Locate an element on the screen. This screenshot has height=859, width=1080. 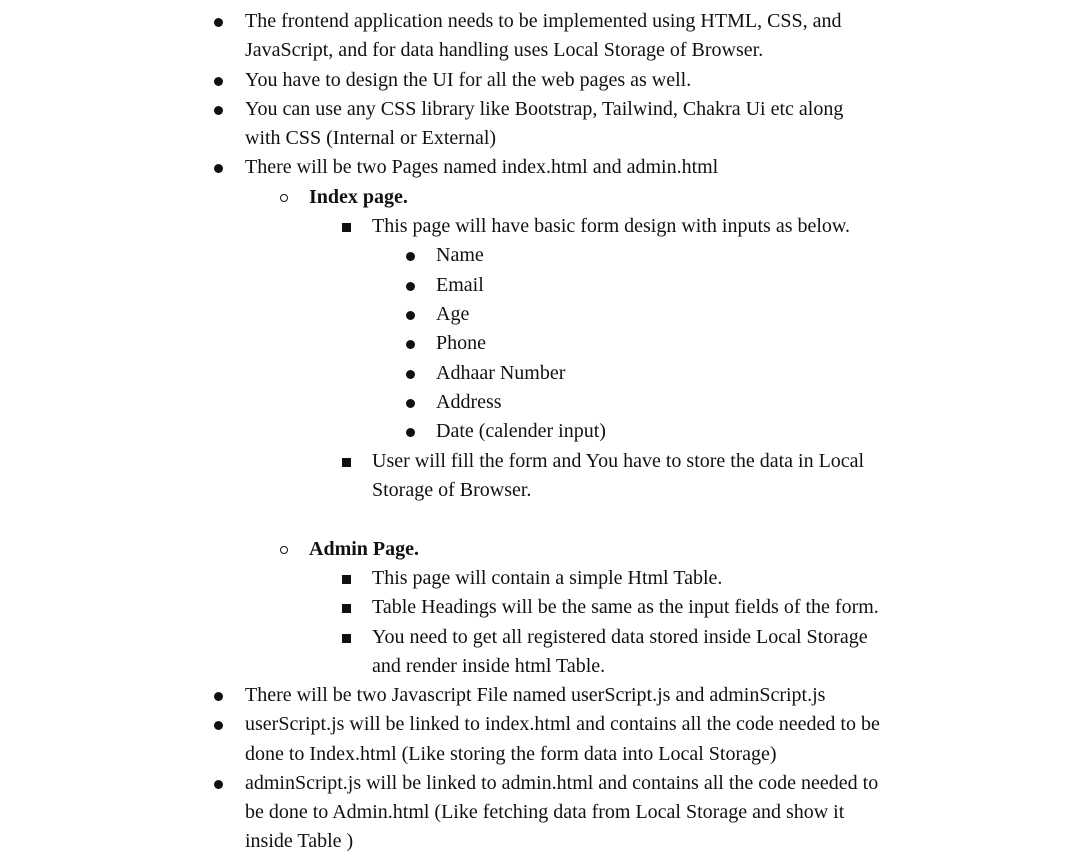
section-heading-admin: Admin Page. is located at coordinates (364, 549).